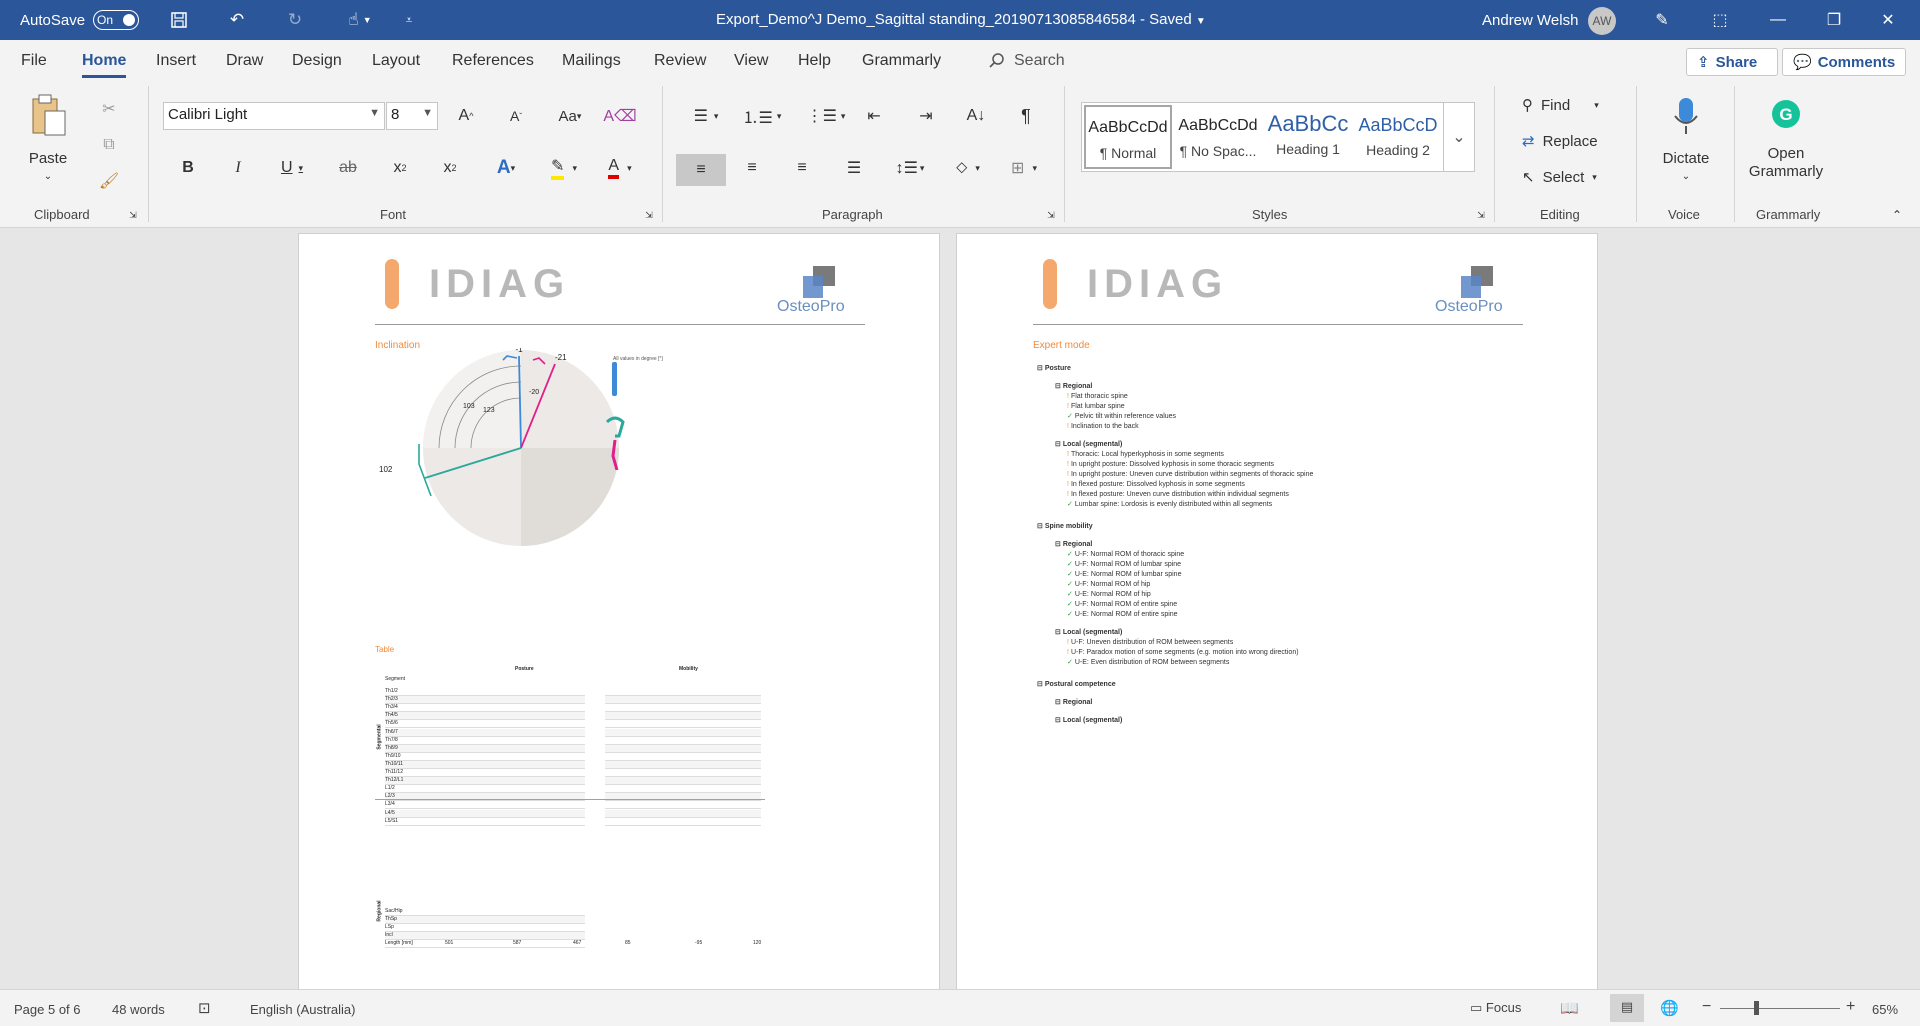  I want to click on zoom-slider, so click(1780, 1008).